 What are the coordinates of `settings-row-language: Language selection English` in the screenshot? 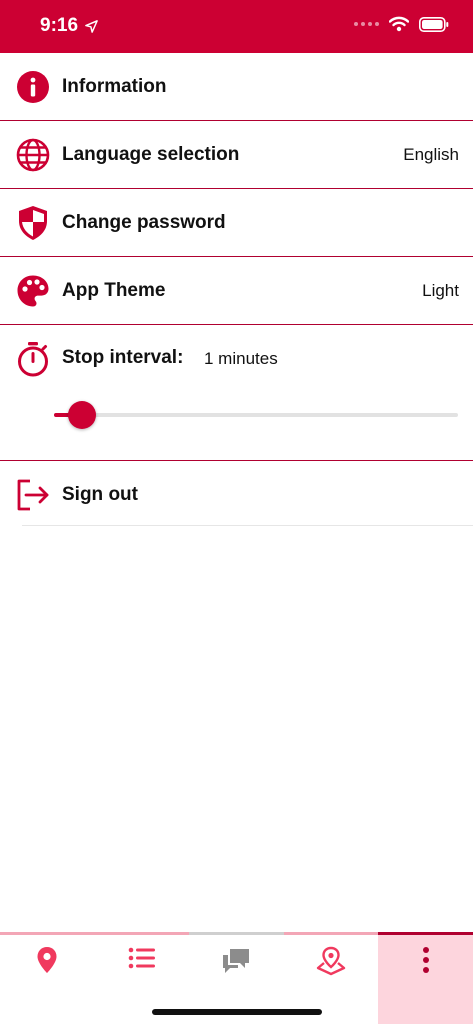 It's located at (236, 155).